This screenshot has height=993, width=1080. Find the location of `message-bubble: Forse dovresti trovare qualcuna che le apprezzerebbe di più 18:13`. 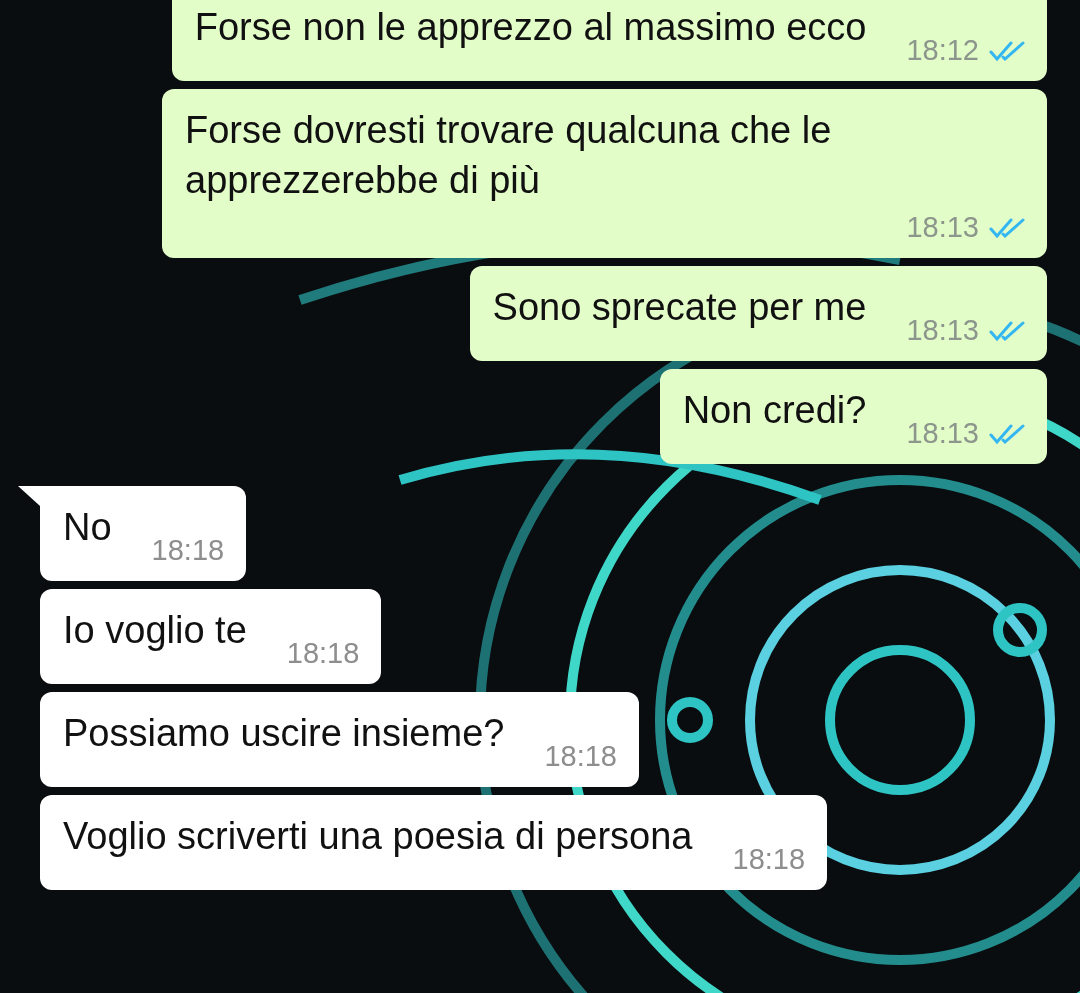

message-bubble: Forse dovresti trovare qualcuna che le apprezzerebbe di più 18:13 is located at coordinates (604, 173).